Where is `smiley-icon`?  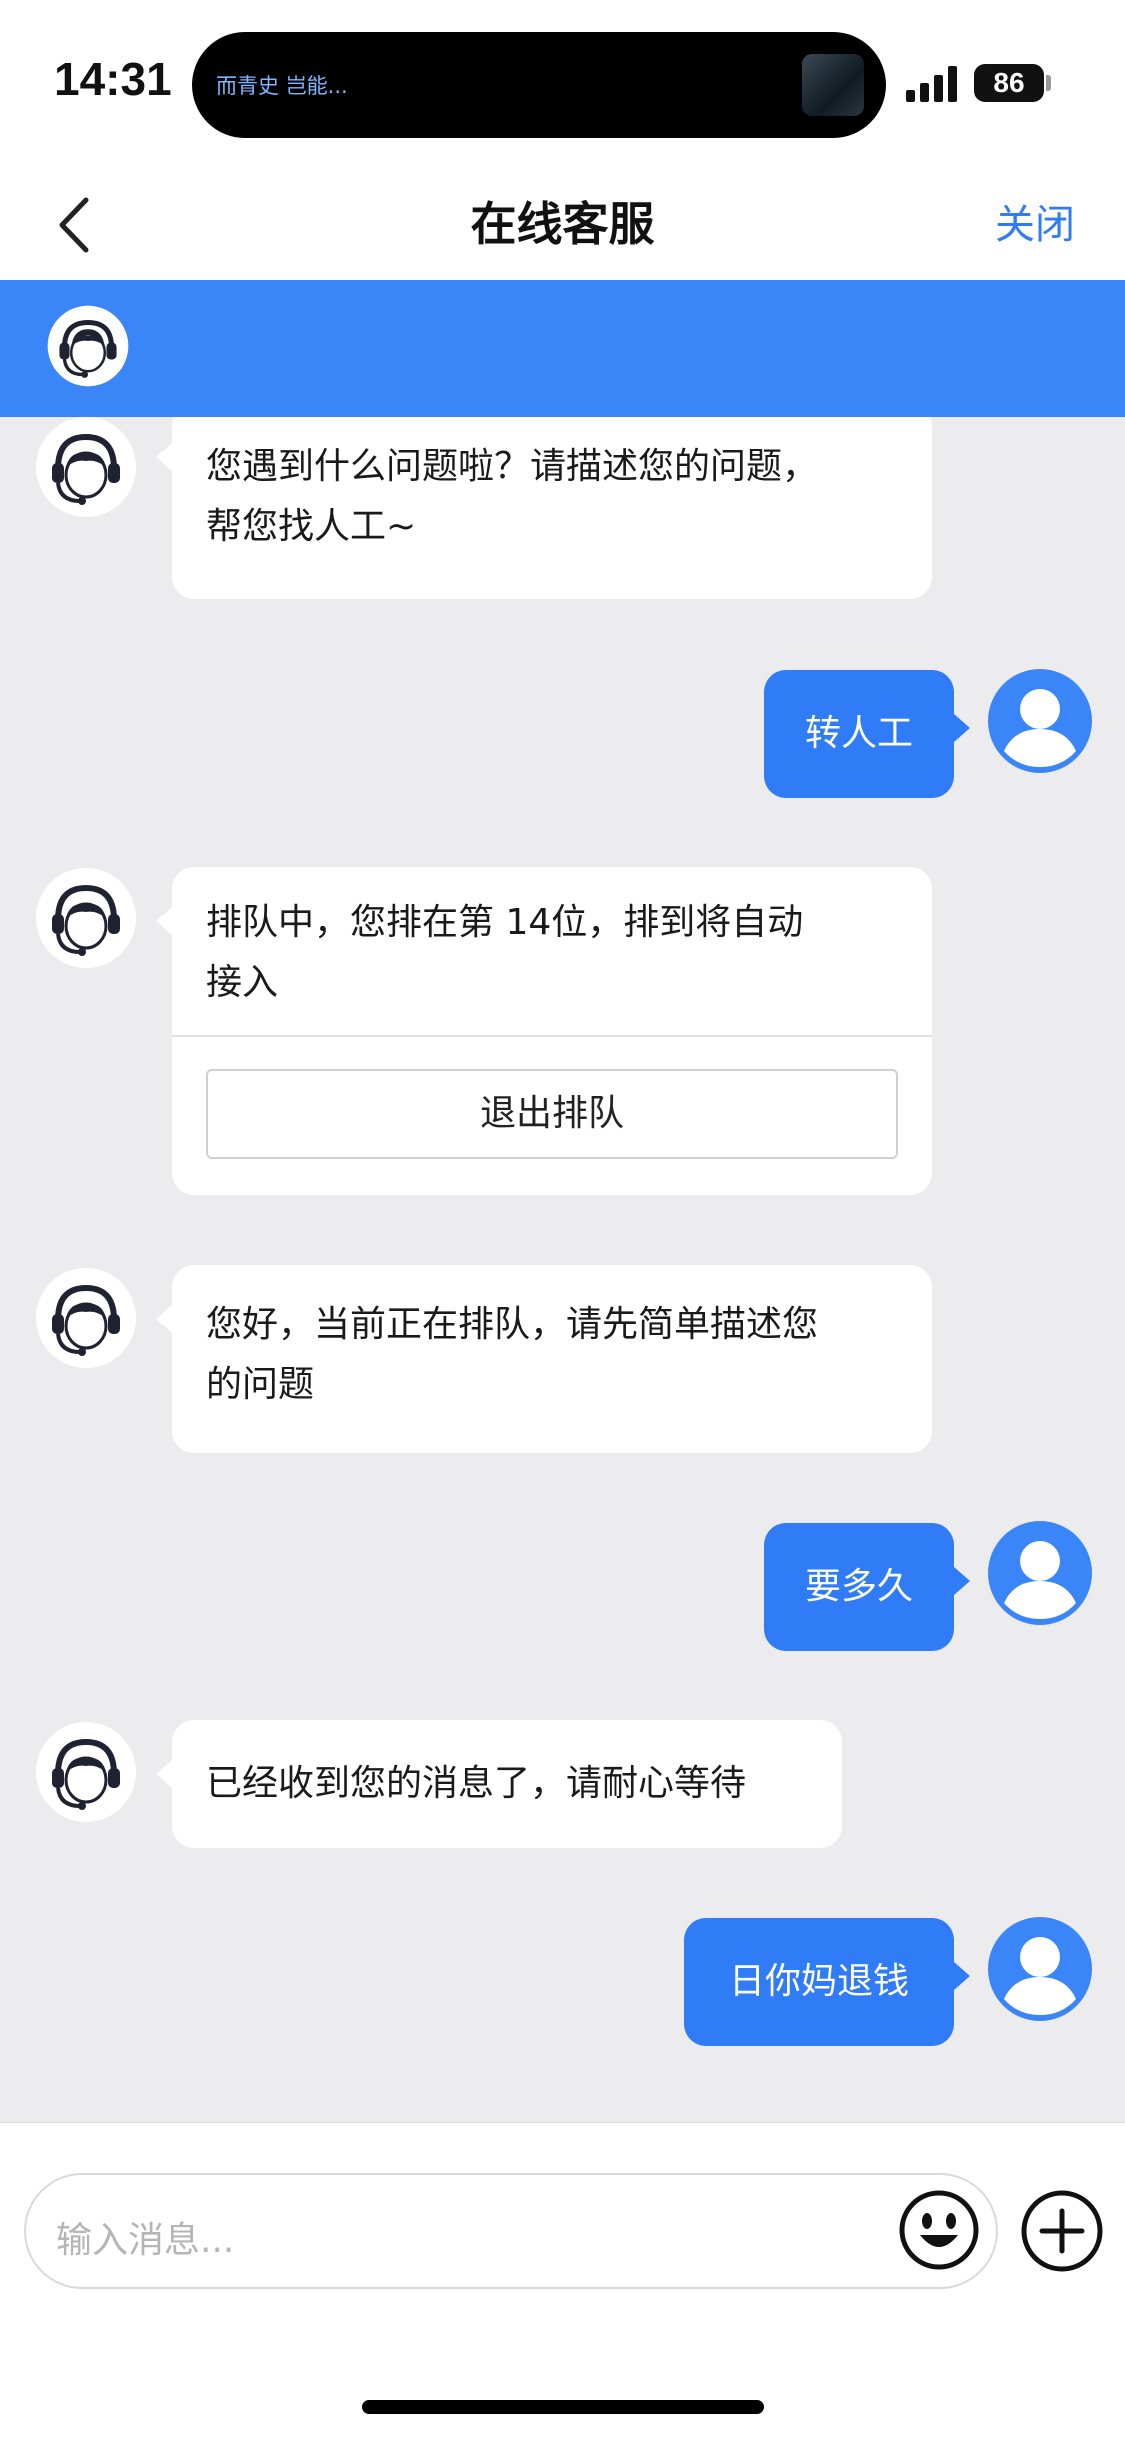 smiley-icon is located at coordinates (939, 2230).